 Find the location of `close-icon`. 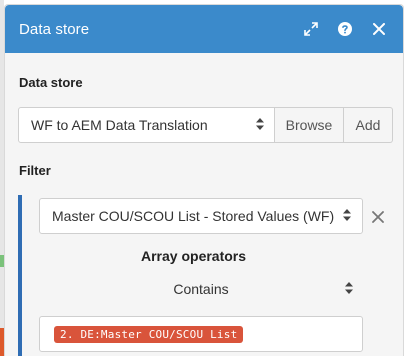

close-icon is located at coordinates (379, 29).